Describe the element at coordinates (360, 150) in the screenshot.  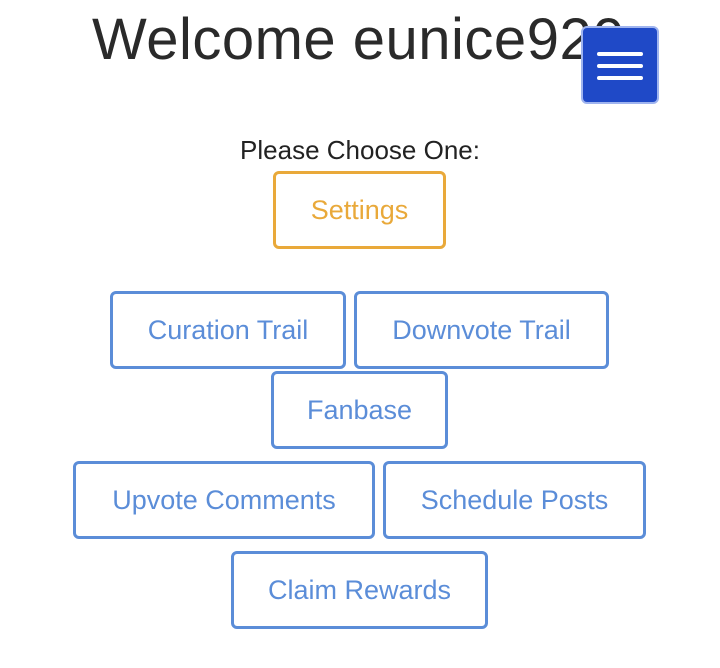
I see `choose-prompt: Please Choose One:` at that location.